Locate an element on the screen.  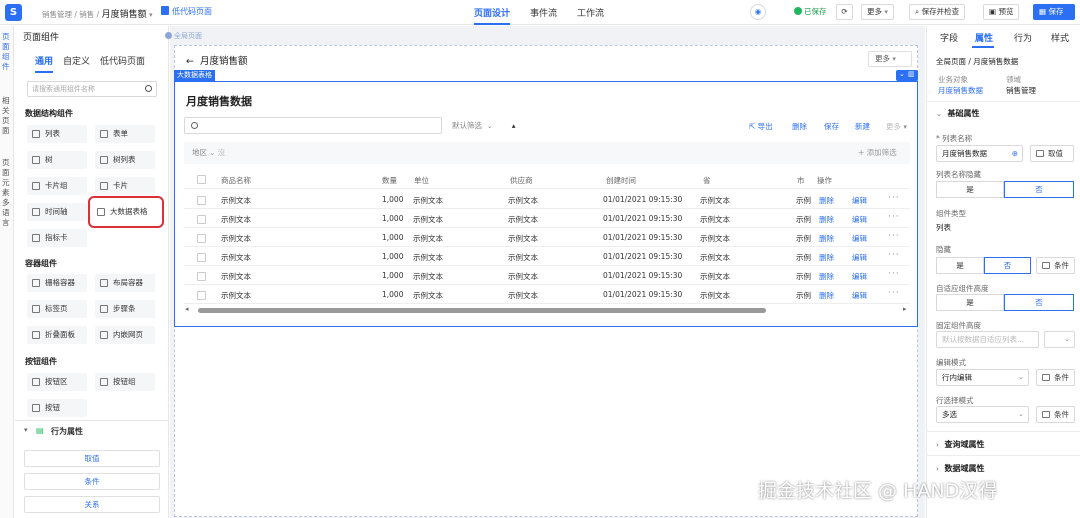
add-filter-button: + 添加筛选 is located at coordinates (877, 152).